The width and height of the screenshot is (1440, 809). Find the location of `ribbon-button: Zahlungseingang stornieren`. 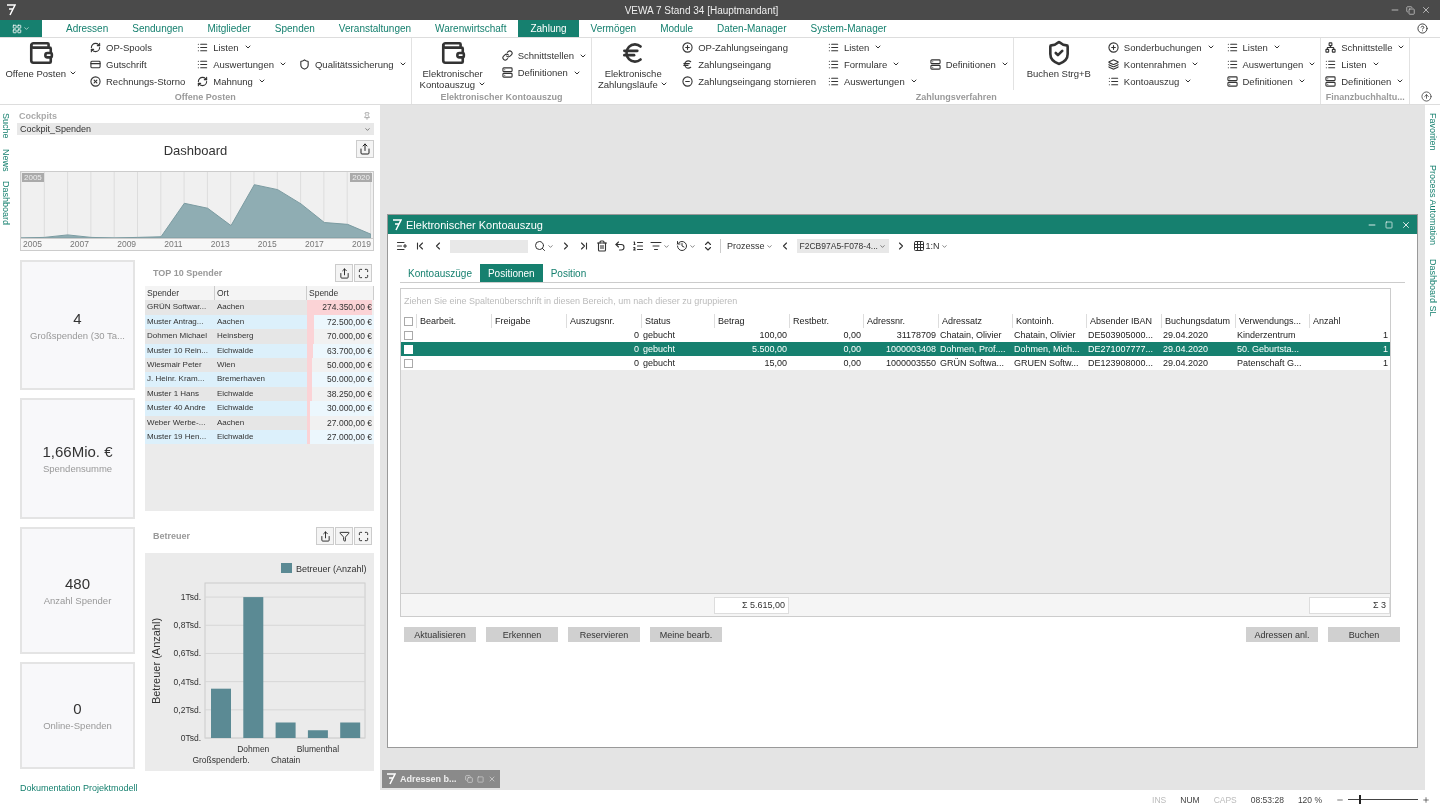

ribbon-button: Zahlungseingang stornieren is located at coordinates (749, 81).